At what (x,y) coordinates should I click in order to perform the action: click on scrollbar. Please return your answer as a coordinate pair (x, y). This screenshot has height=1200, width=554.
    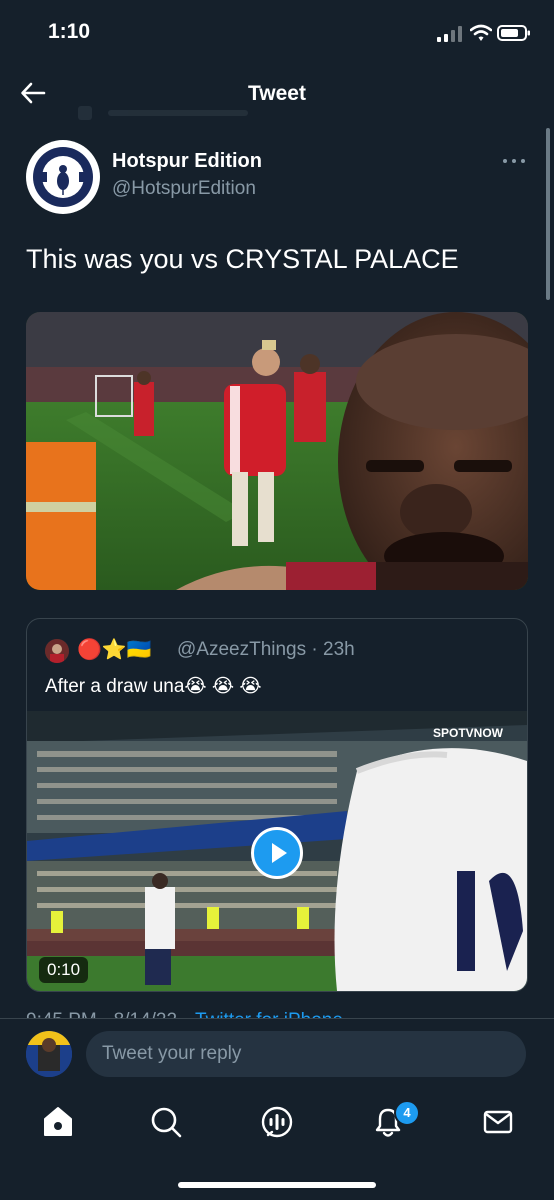
    Looking at the image, I should click on (548, 214).